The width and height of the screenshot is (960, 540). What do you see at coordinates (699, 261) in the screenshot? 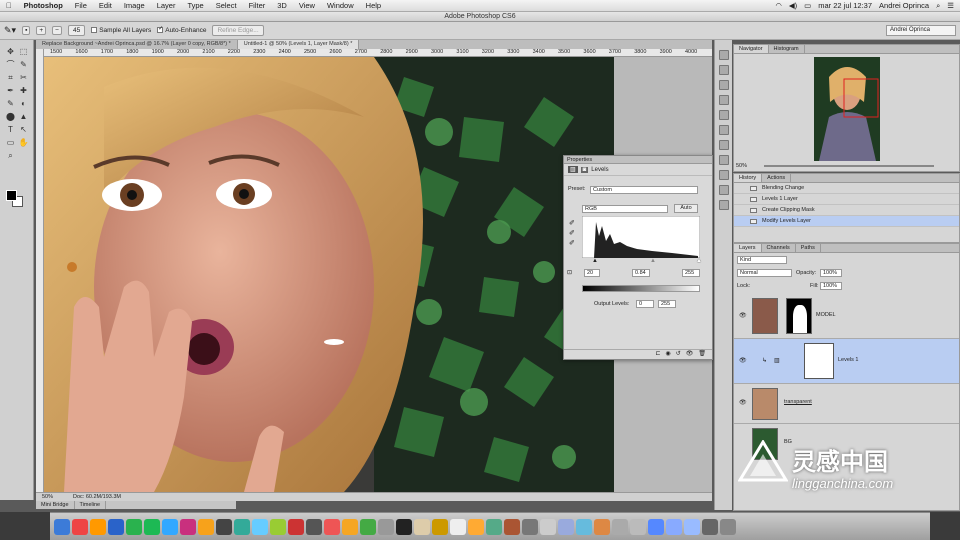
I see `input-white-slider: ▲` at bounding box center [699, 261].